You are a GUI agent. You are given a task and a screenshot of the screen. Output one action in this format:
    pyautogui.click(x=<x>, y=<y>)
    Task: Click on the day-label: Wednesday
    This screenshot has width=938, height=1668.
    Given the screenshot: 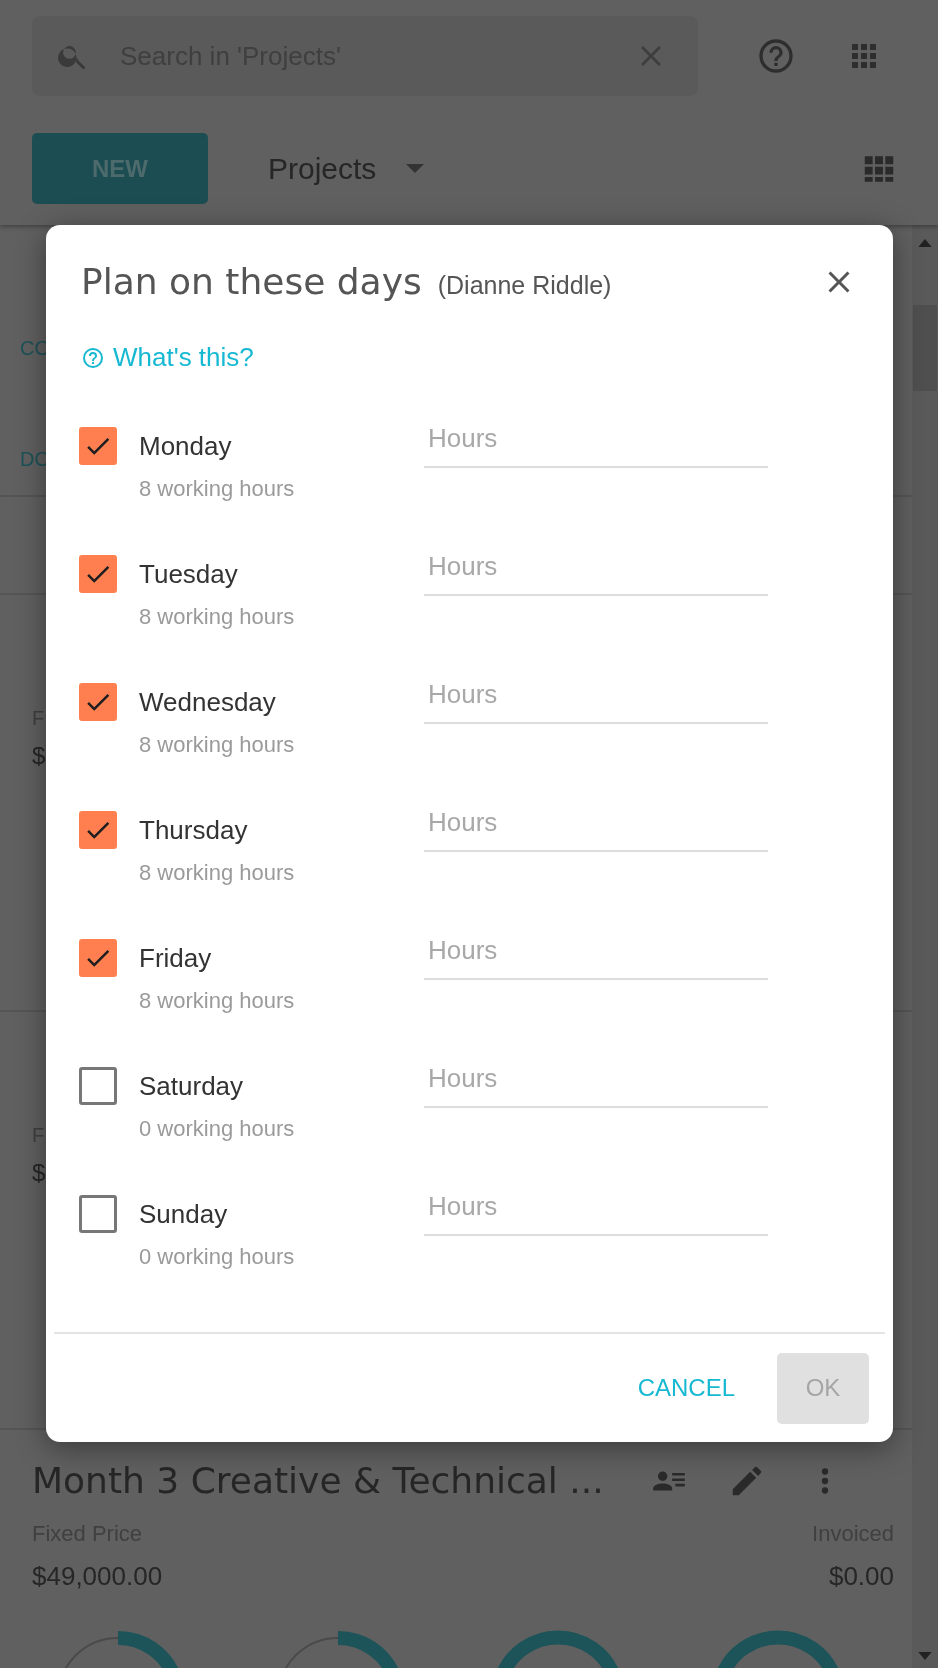 What is the action you would take?
    pyautogui.click(x=208, y=702)
    